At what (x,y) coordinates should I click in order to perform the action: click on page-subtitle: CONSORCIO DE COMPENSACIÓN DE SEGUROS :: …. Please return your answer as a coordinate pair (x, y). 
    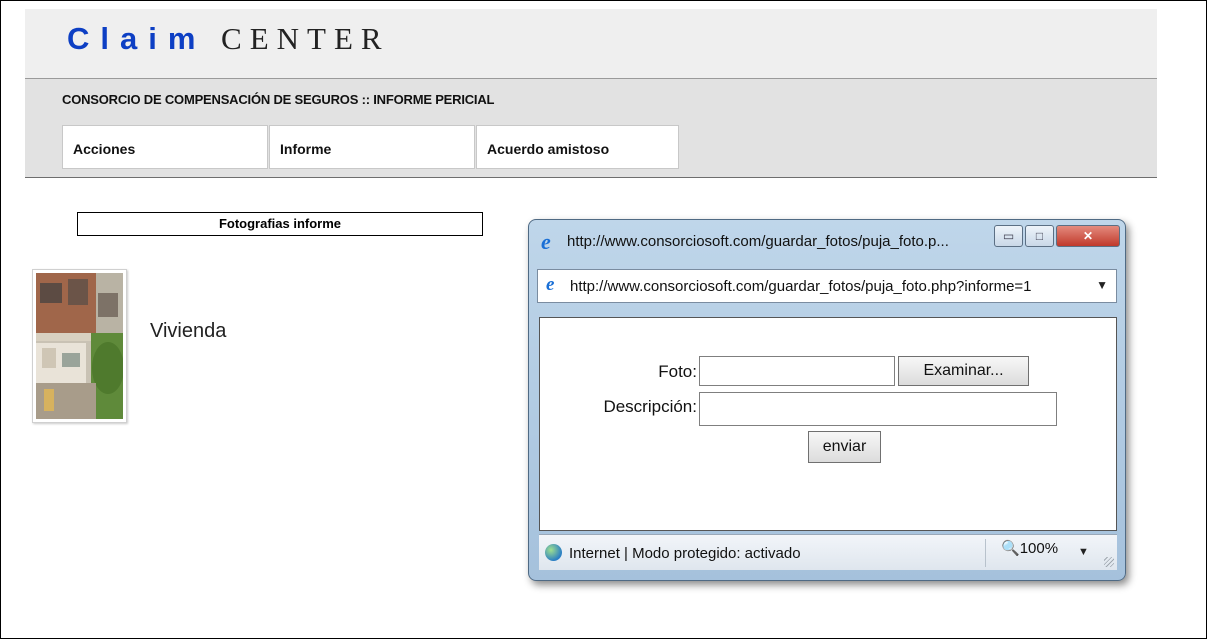
    Looking at the image, I should click on (278, 99).